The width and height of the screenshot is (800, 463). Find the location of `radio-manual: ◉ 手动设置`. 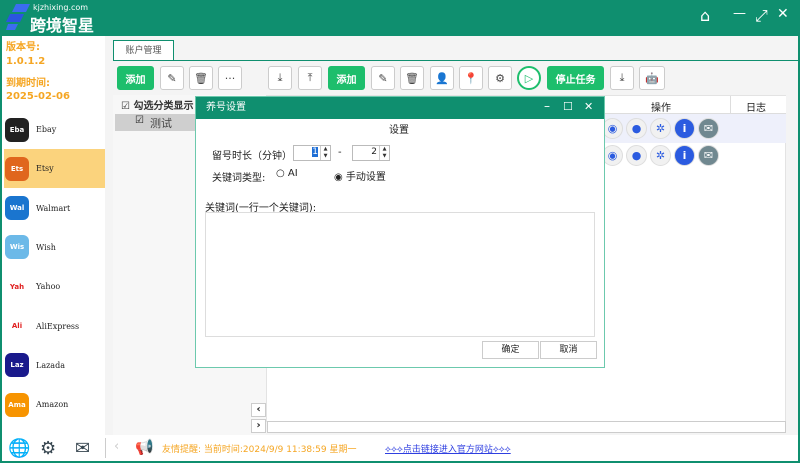

radio-manual: ◉ 手动设置 is located at coordinates (360, 175).